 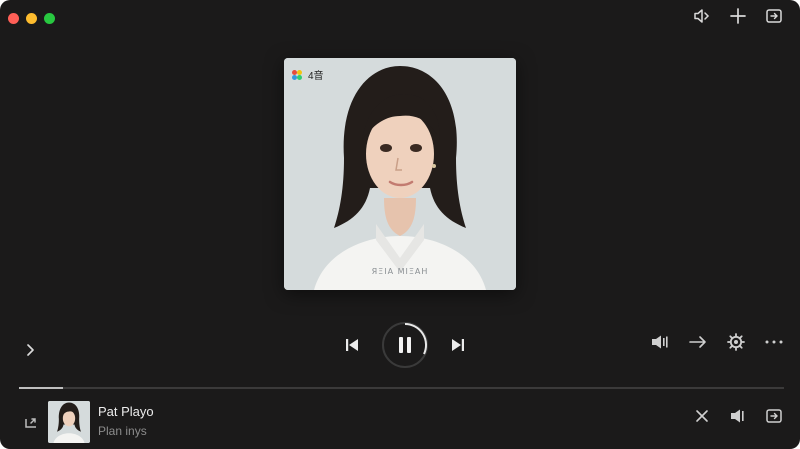 I want to click on now-playing-thumbnail, so click(x=69, y=422).